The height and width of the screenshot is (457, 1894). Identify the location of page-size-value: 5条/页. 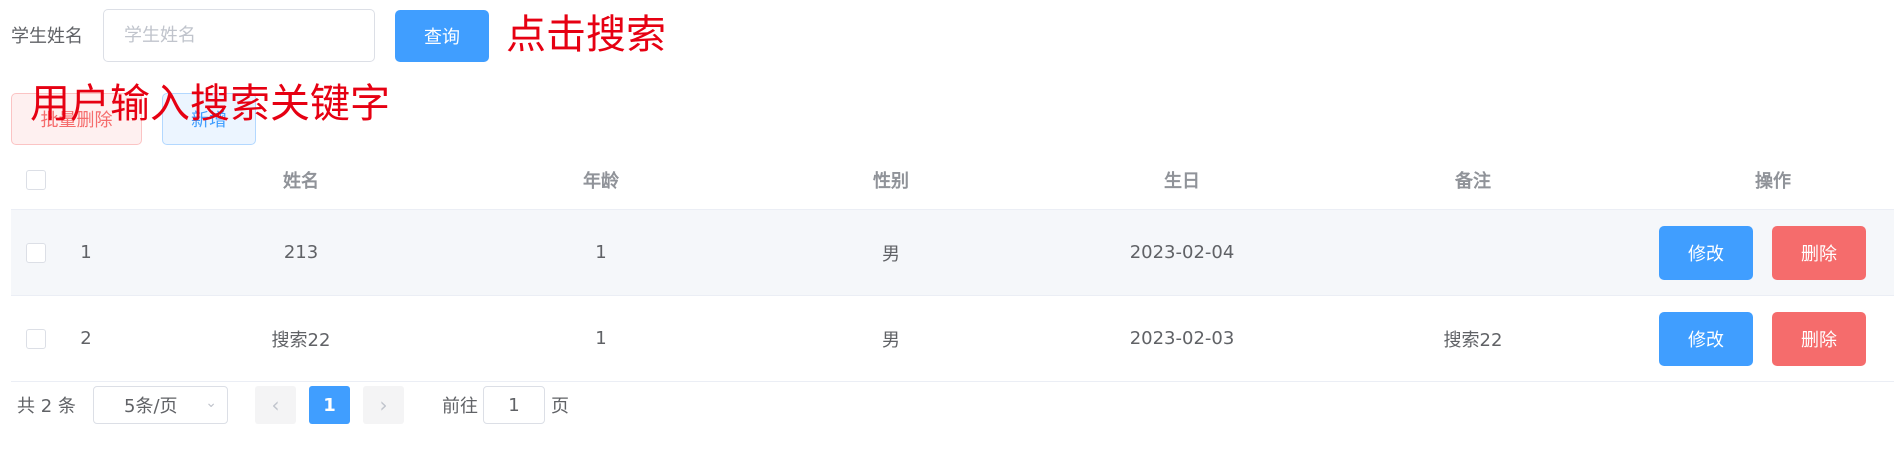
(151, 406).